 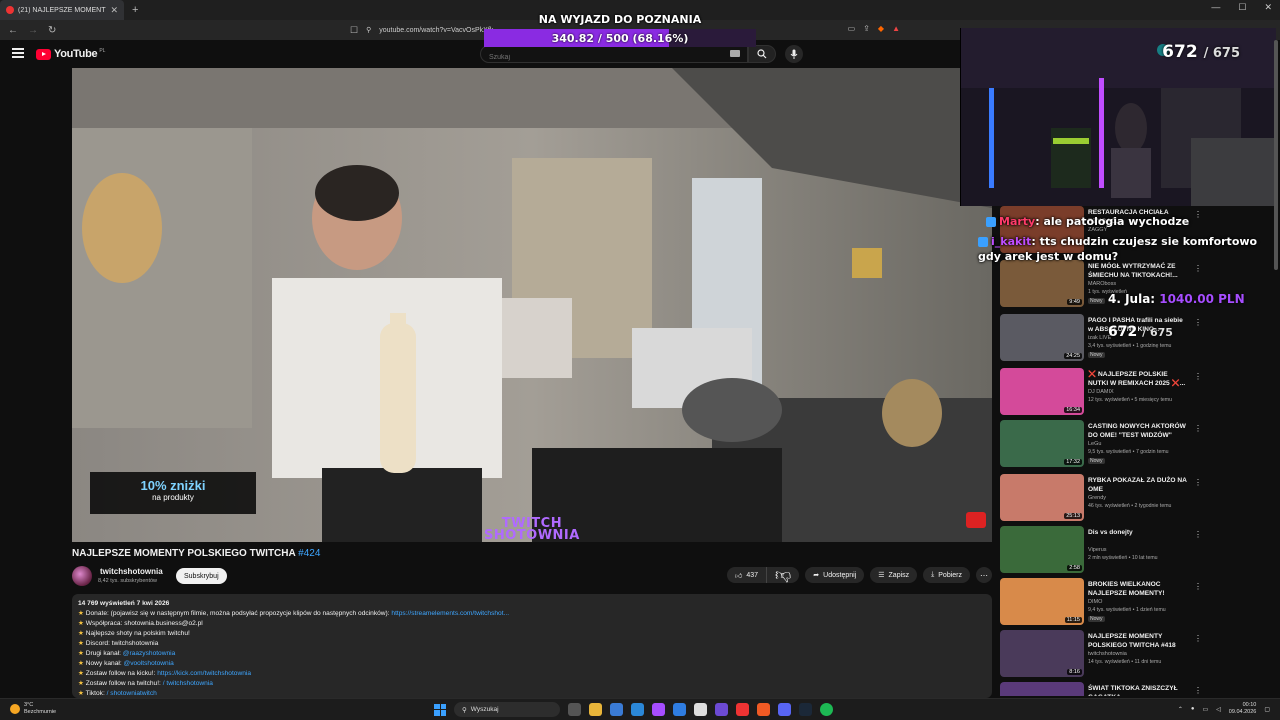 I want to click on dislike-button: 👎︎, so click(x=783, y=575).